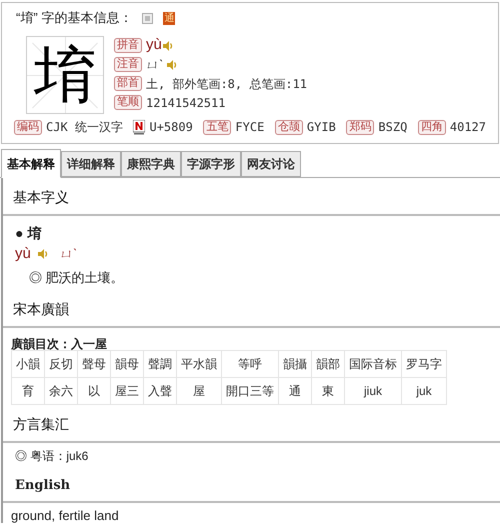 This screenshot has width=500, height=526. I want to click on unicode-logo-icon, so click(139, 127).